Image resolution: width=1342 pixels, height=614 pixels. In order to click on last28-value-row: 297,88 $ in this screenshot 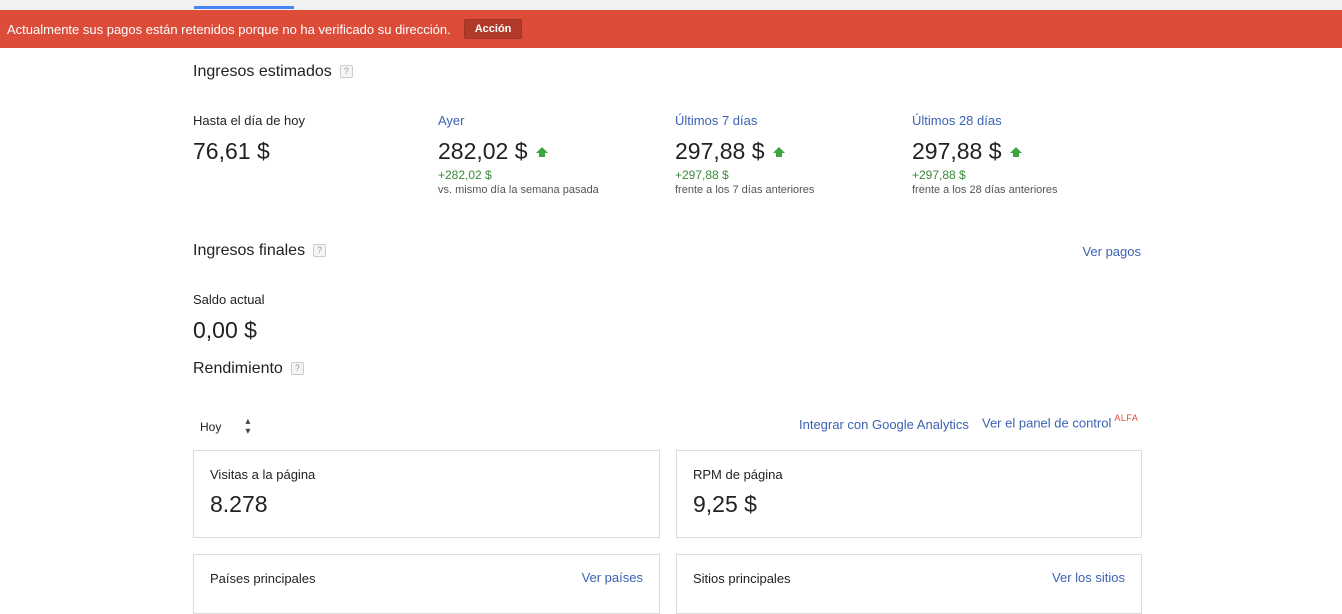, I will do `click(967, 151)`.